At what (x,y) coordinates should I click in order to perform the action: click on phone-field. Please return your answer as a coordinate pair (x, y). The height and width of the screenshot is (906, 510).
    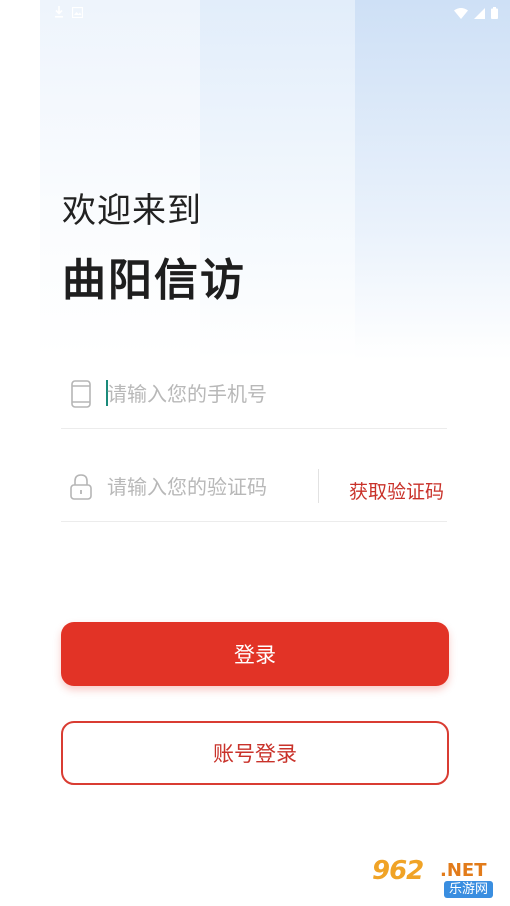
    Looking at the image, I should click on (254, 398).